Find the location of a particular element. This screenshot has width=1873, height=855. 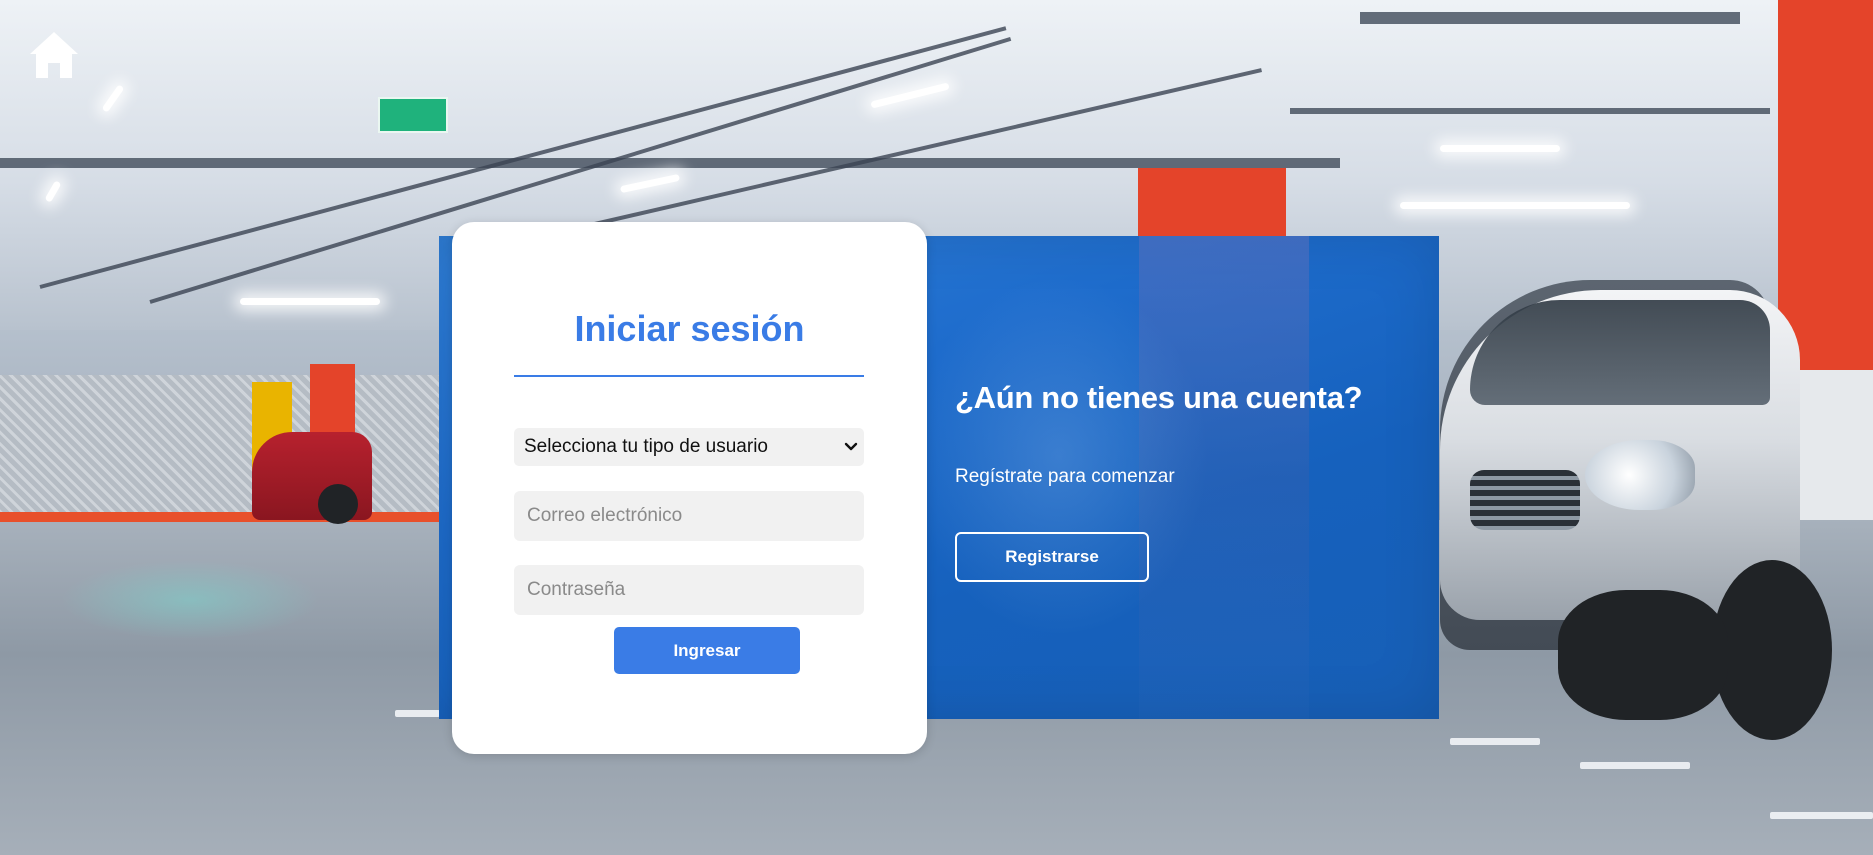

exit-sign is located at coordinates (413, 115).